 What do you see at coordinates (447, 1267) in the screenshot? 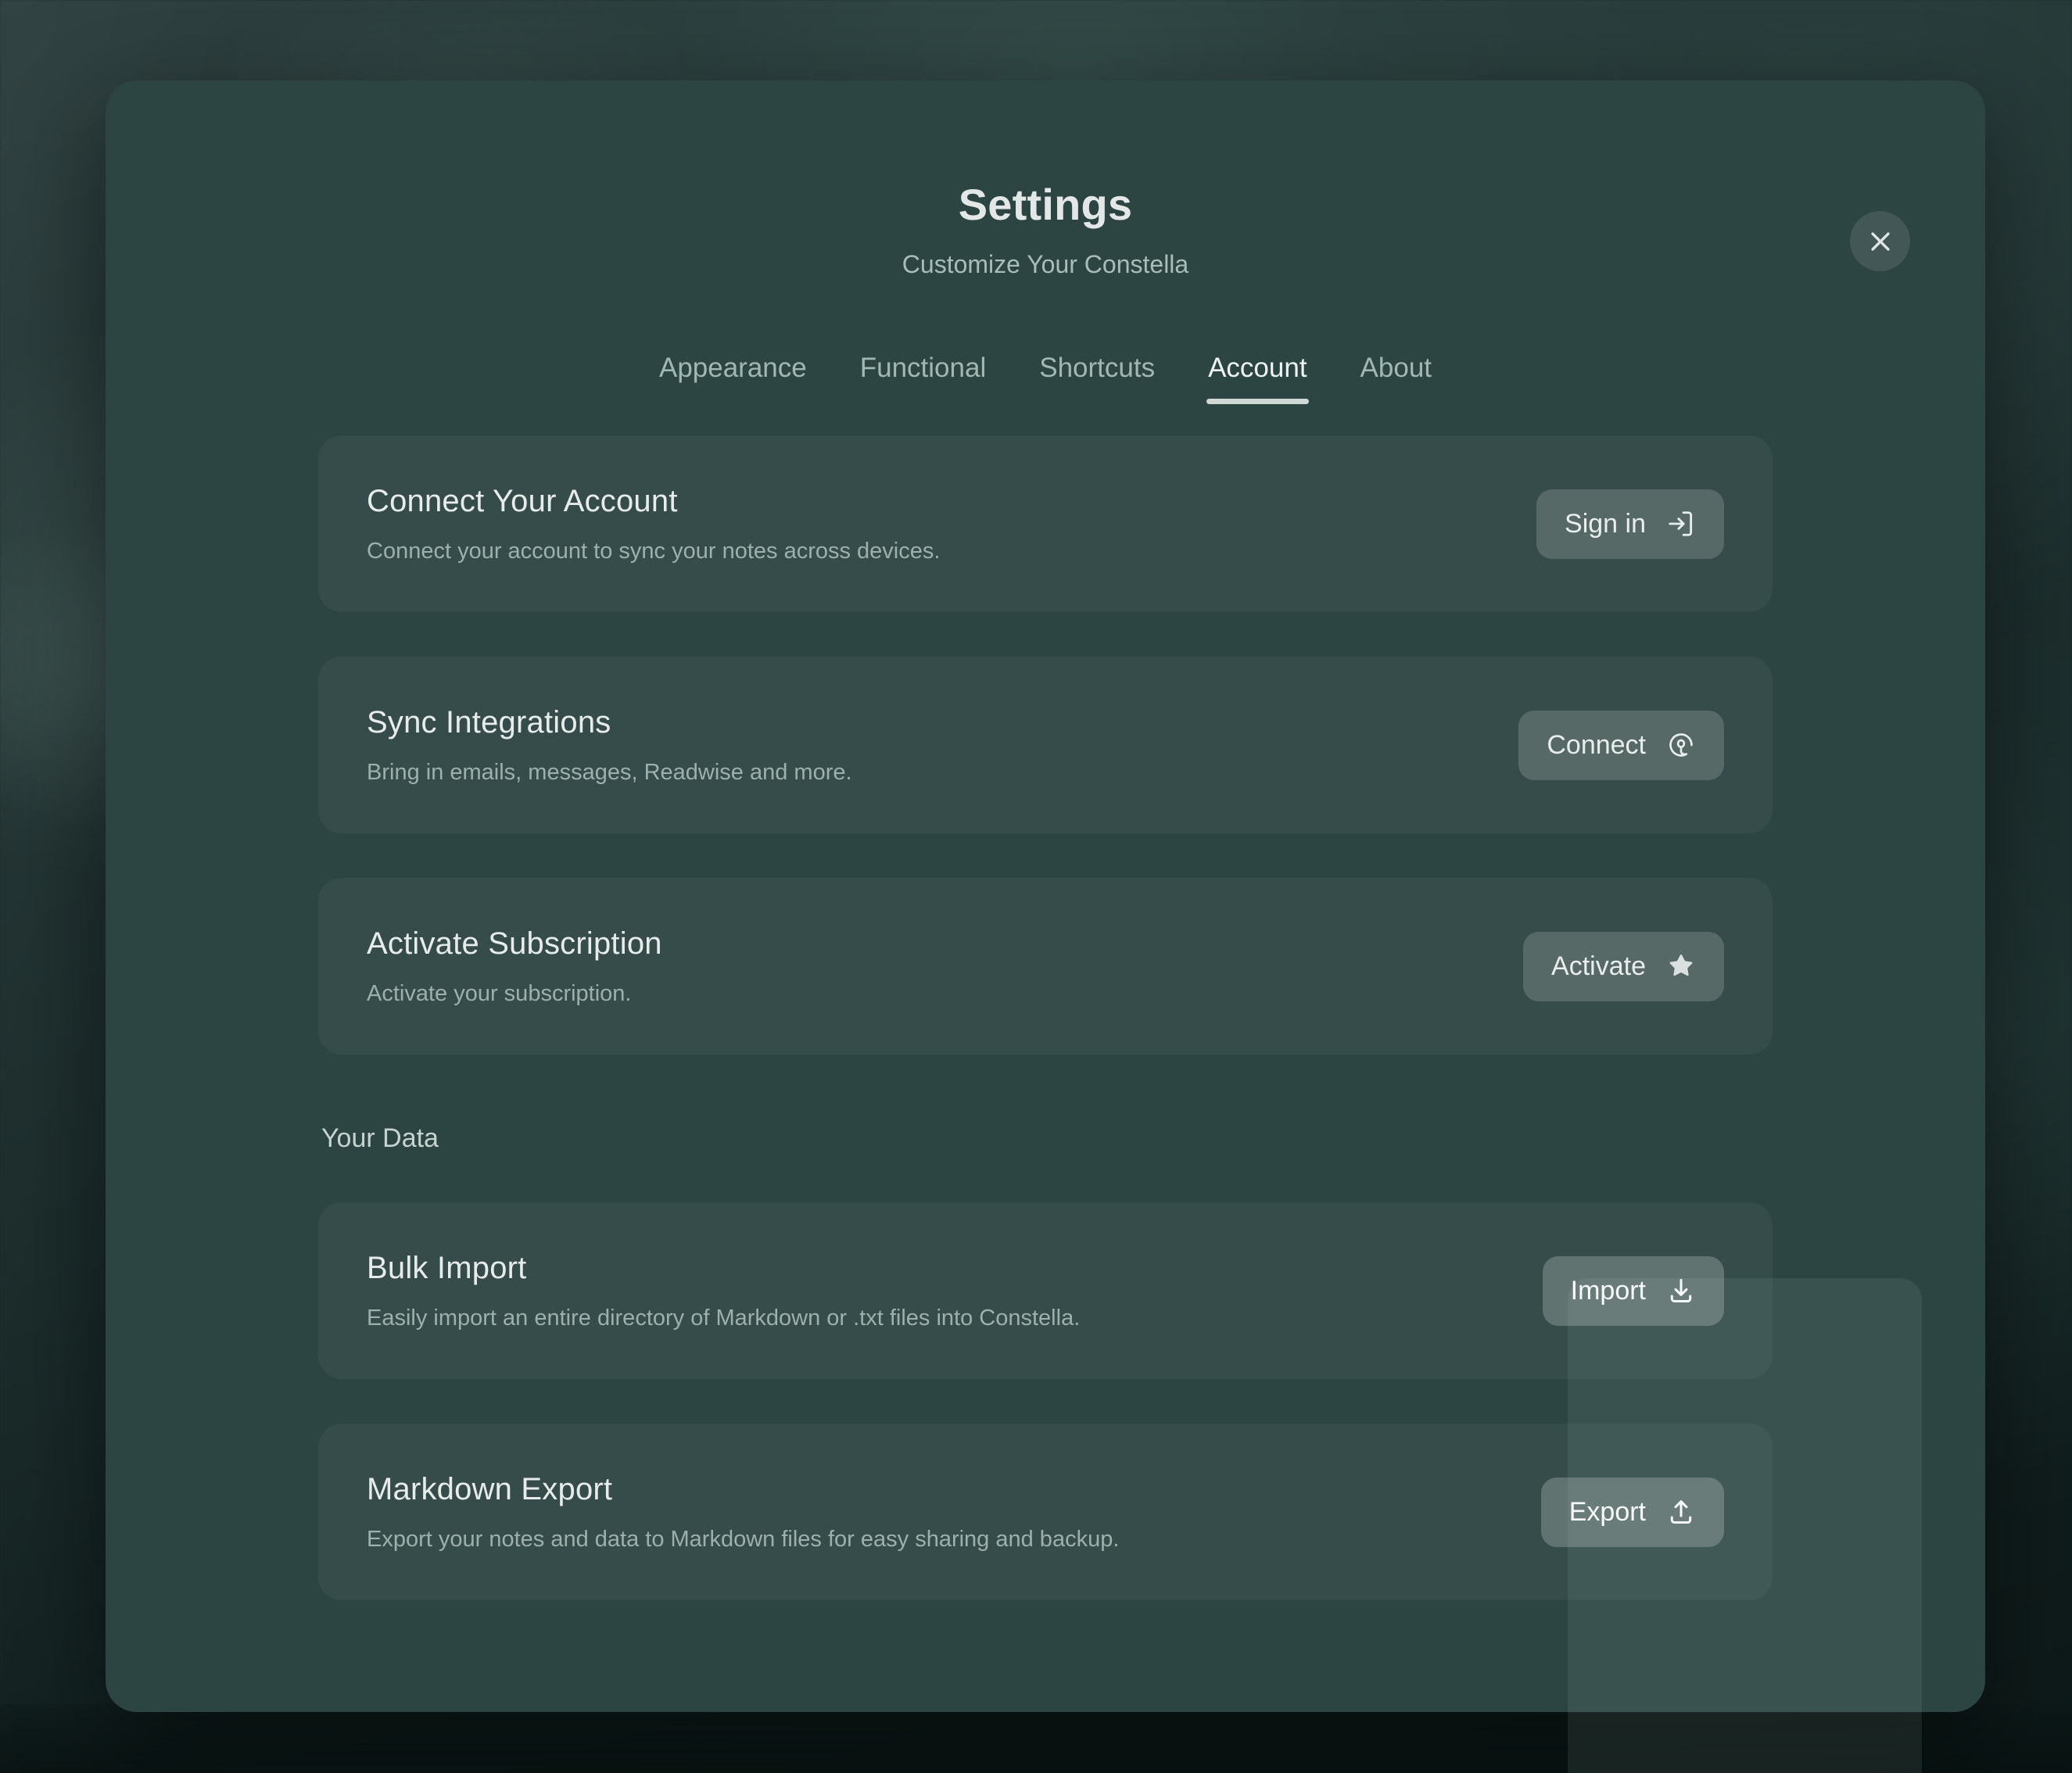
I see `row-title: Bulk Import` at bounding box center [447, 1267].